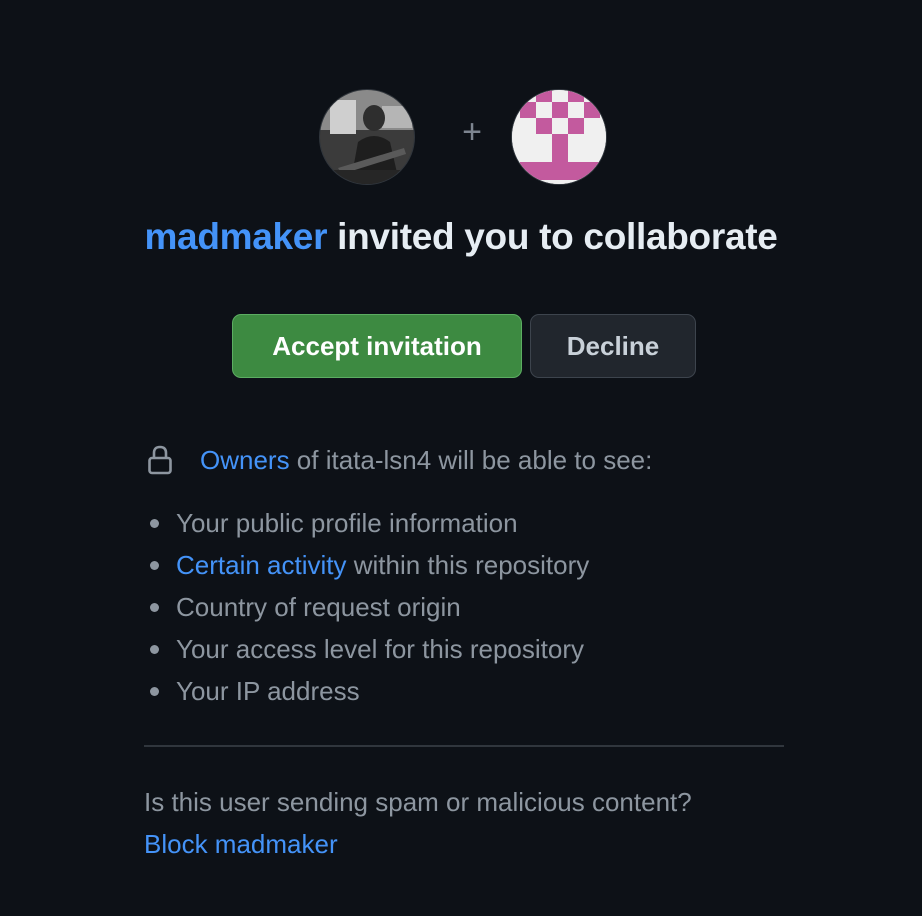  Describe the element at coordinates (347, 523) in the screenshot. I see `list-item-text: Your public profile information` at that location.